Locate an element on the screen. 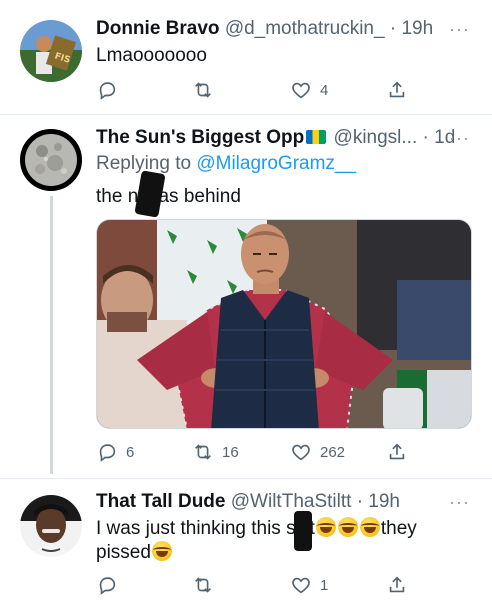  like-button: 262 is located at coordinates (317, 452).